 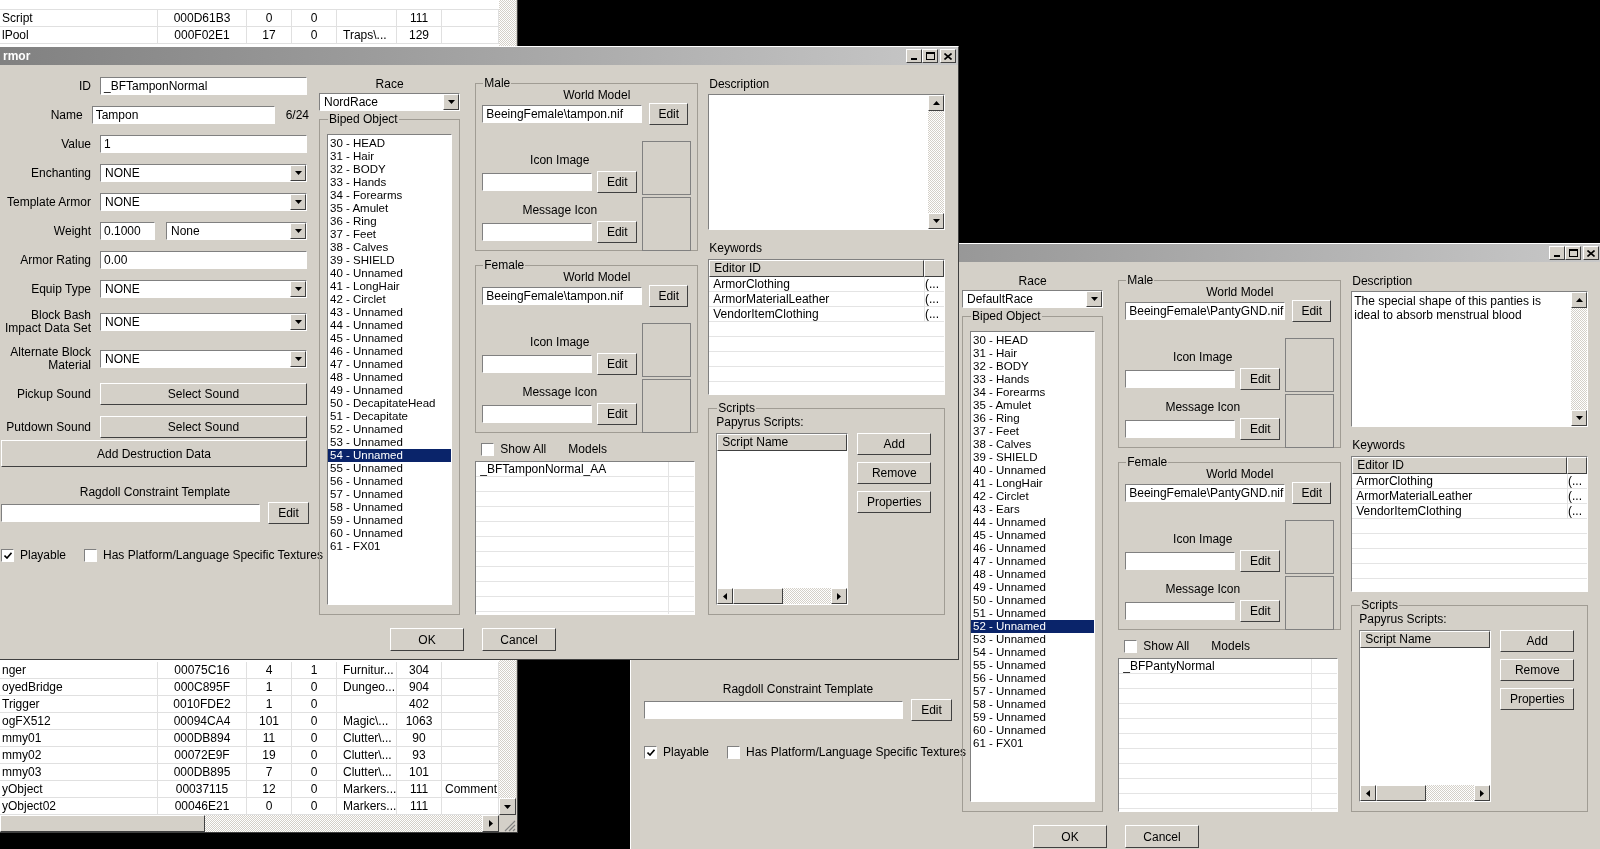 I want to click on list-item: 57 - Unnamed, so click(x=390, y=494).